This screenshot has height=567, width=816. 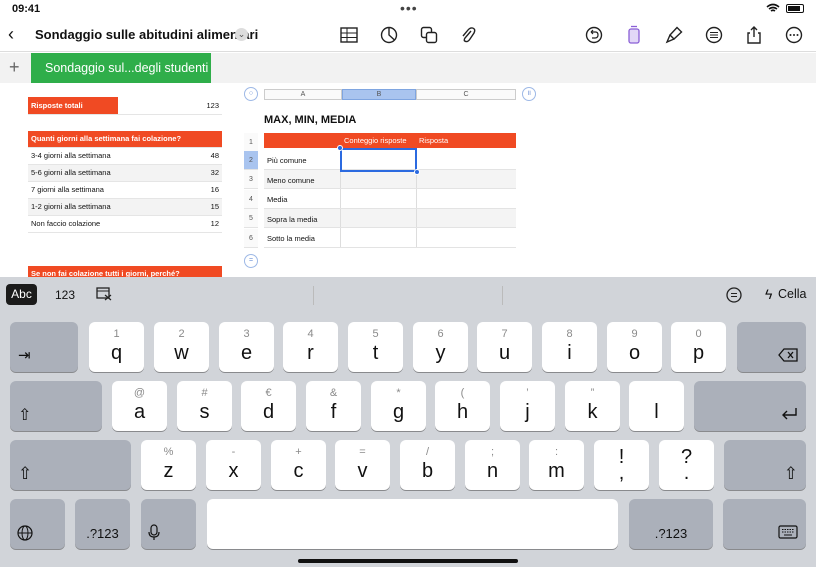 What do you see at coordinates (427, 465) in the screenshot?
I see `key-b: / b` at bounding box center [427, 465].